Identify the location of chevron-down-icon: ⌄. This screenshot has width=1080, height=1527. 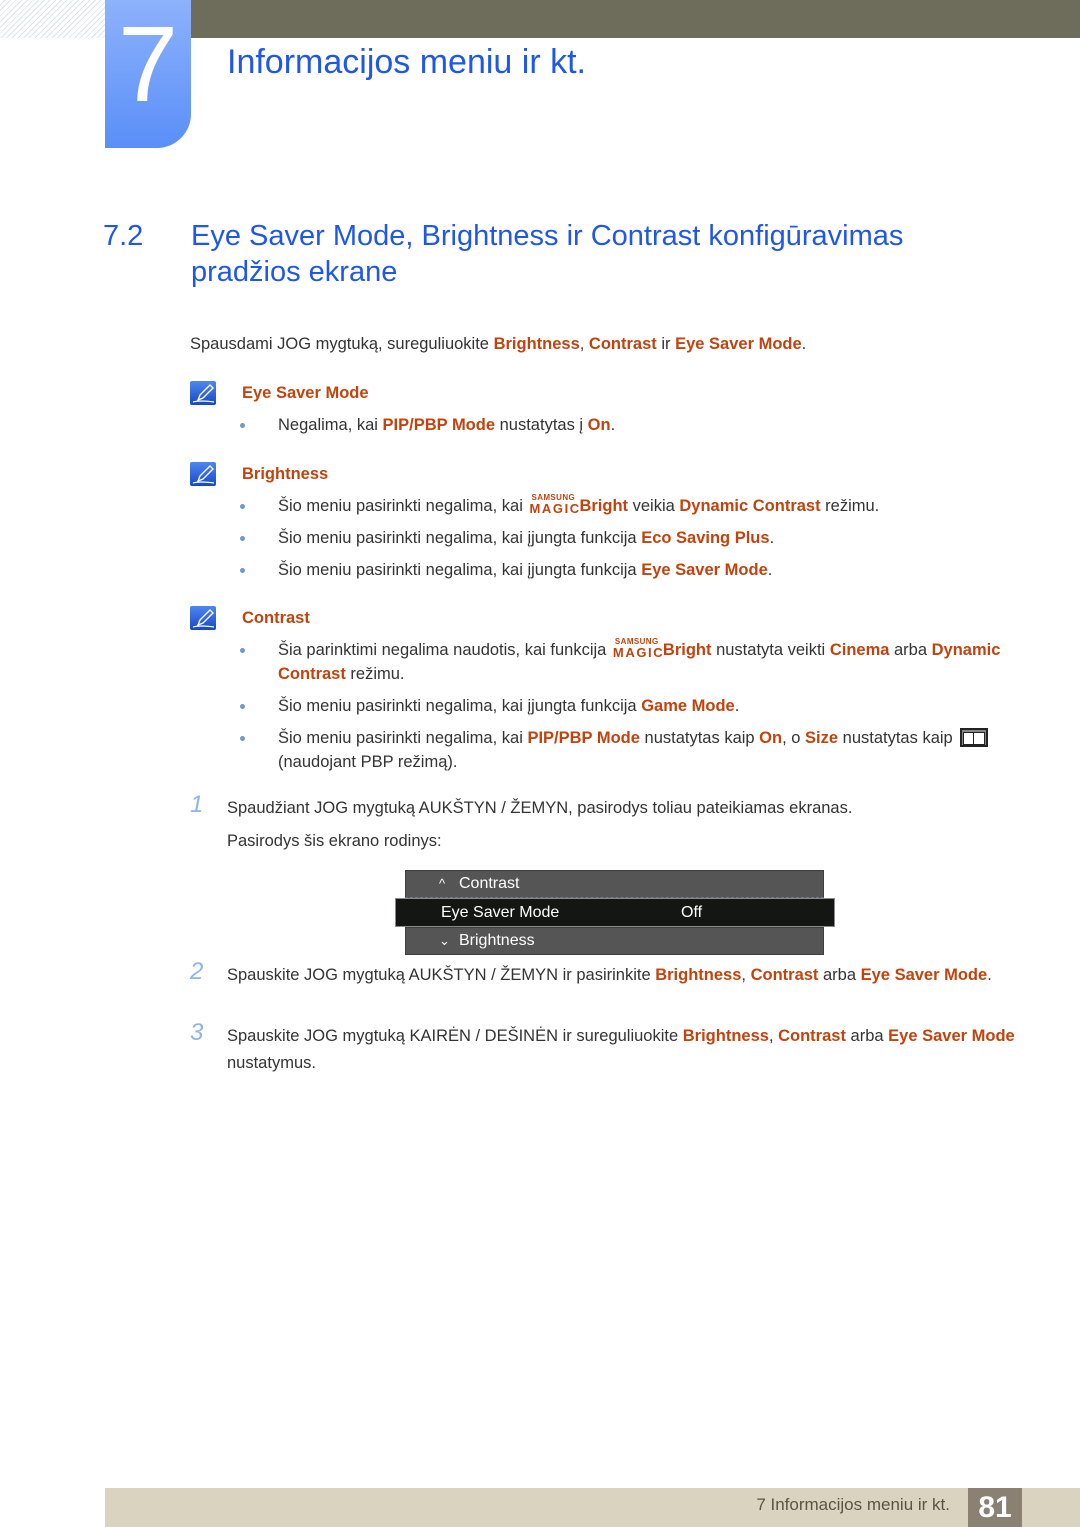
(444, 940).